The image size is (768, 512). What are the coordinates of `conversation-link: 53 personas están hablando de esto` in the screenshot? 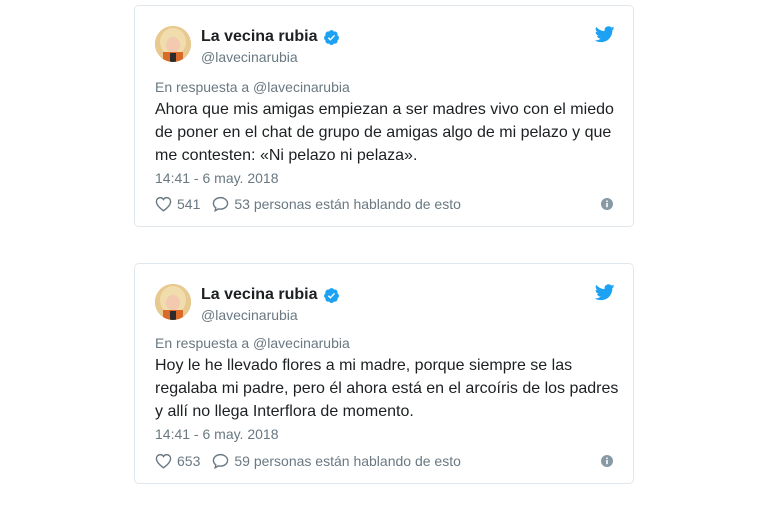 It's located at (347, 204).